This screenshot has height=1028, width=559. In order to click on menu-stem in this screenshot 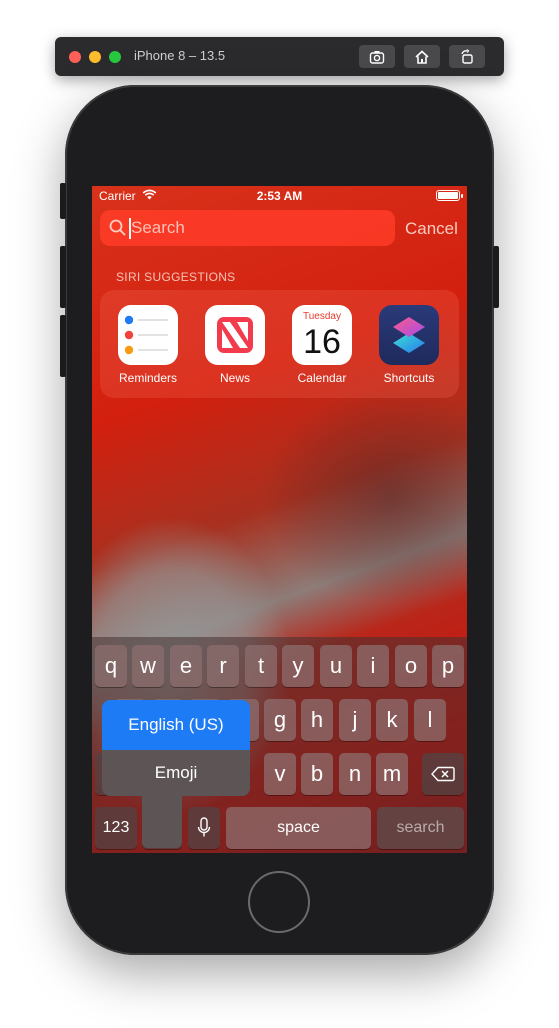, I will do `click(162, 820)`.